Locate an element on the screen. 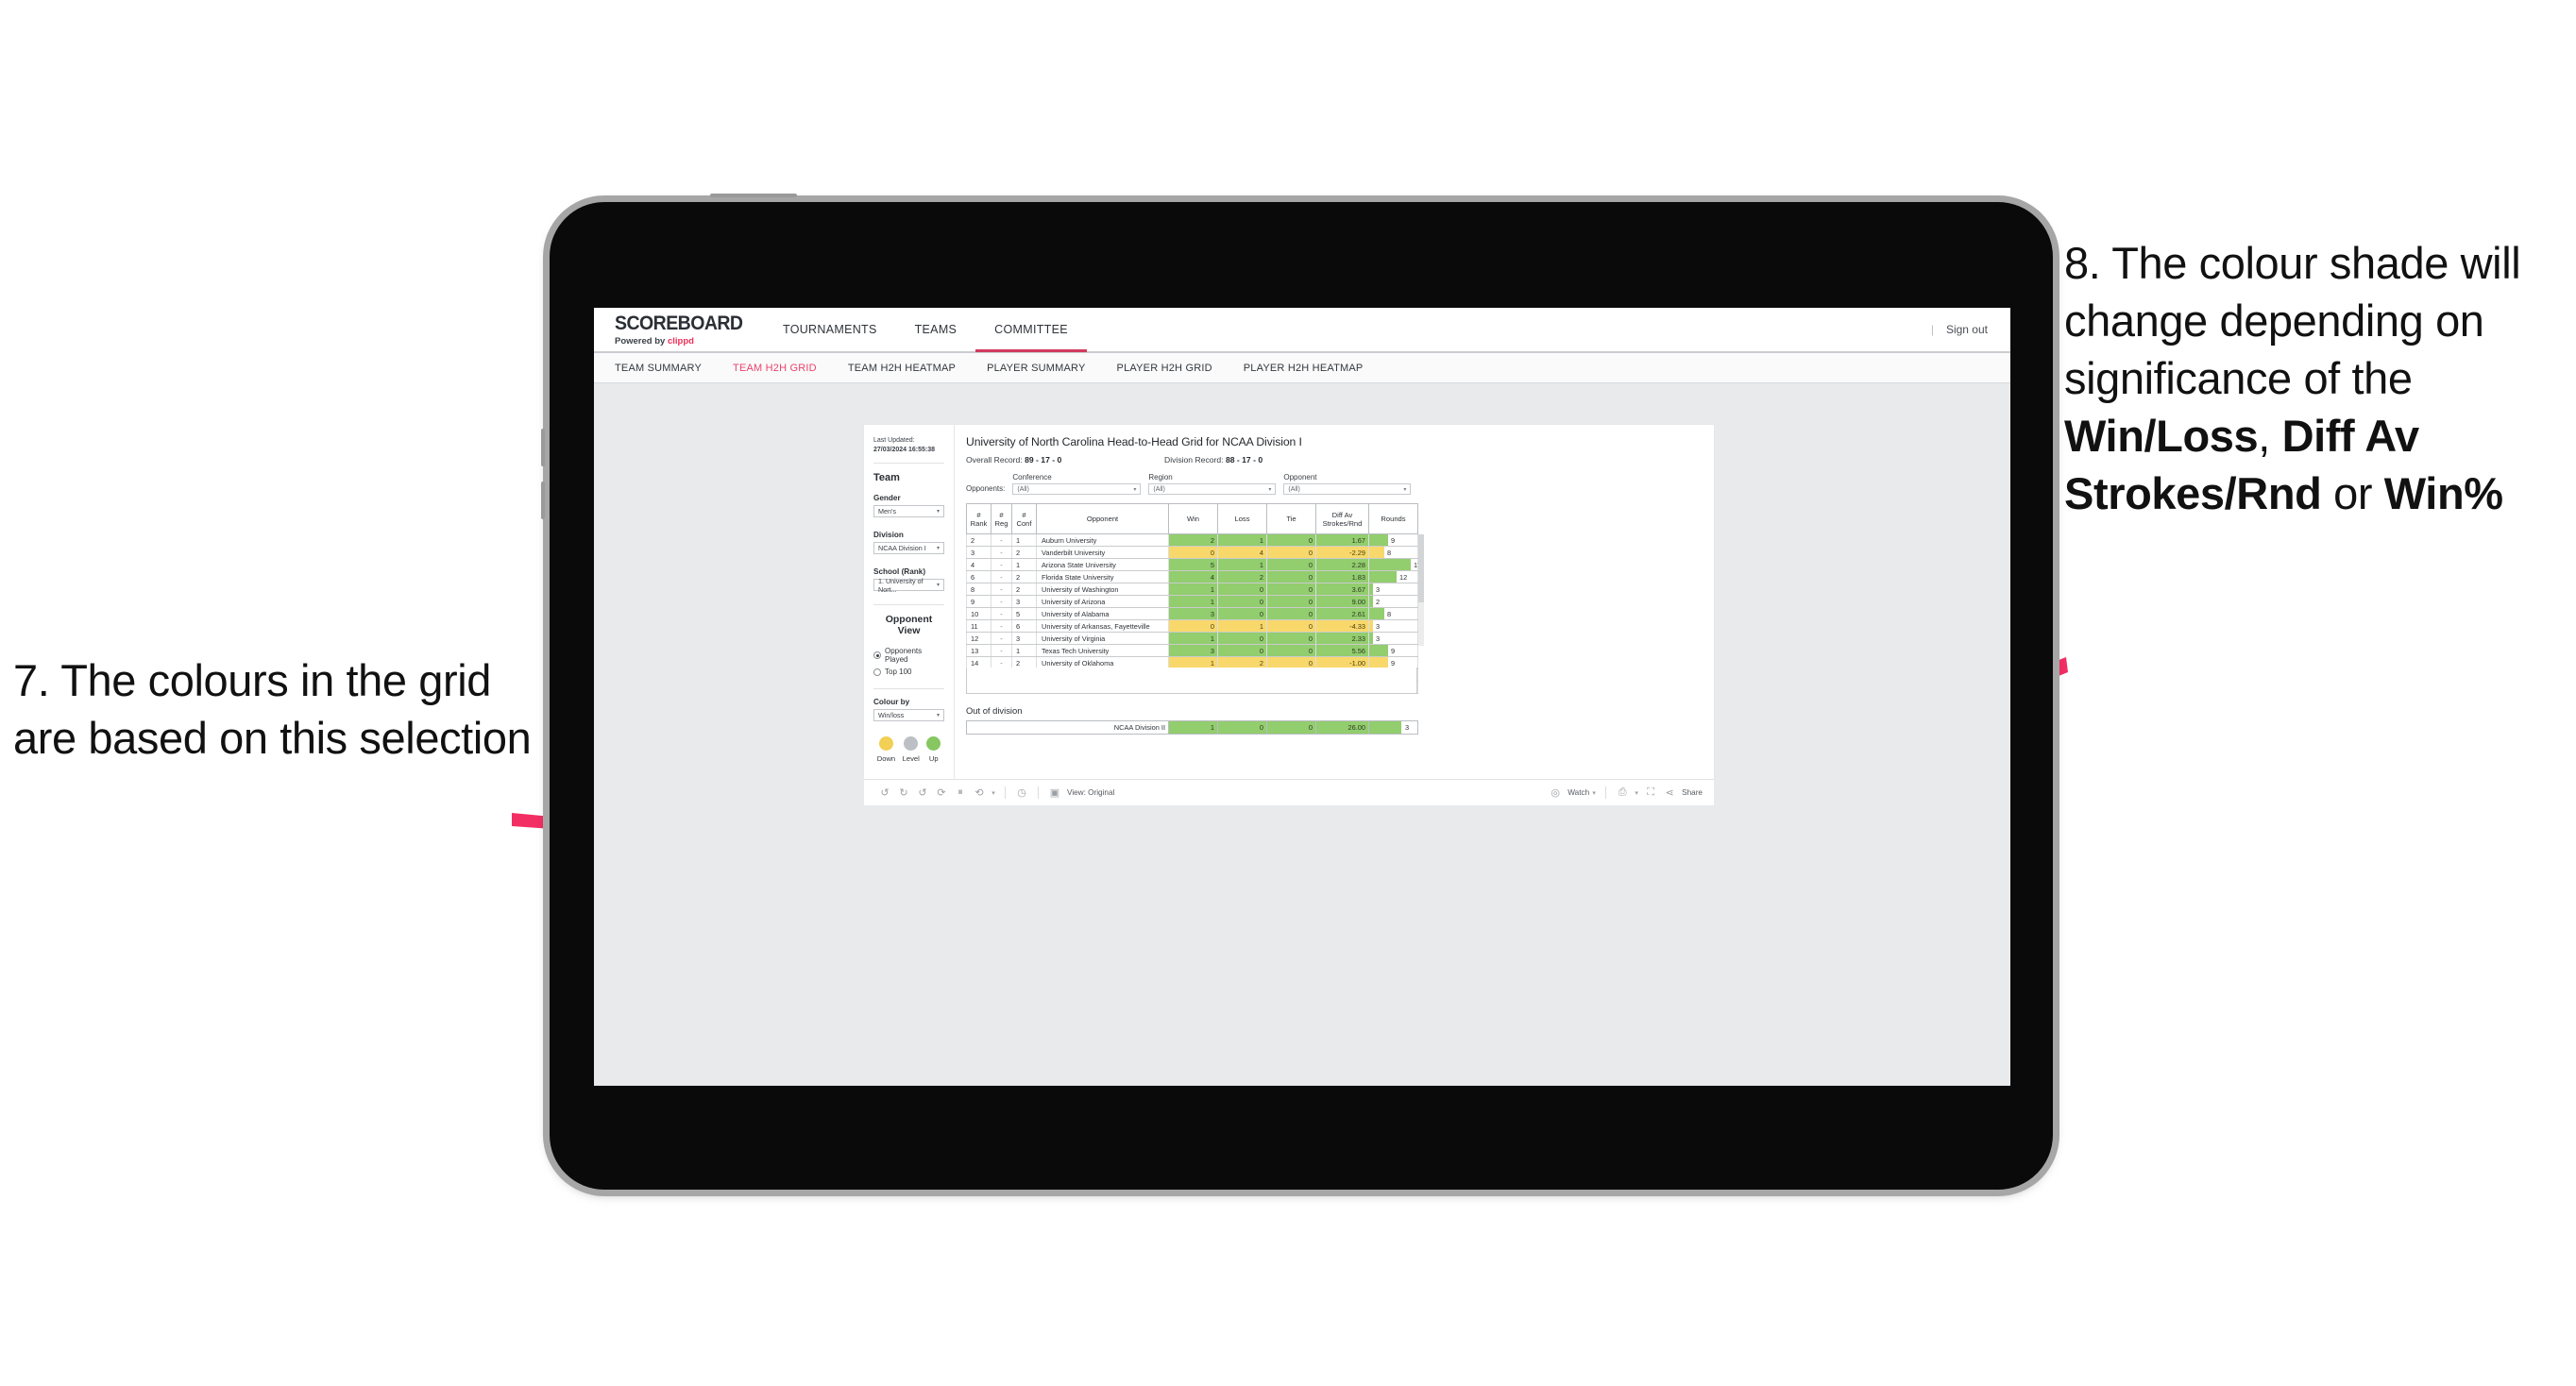 This screenshot has width=2576, height=1386. cell-opponent: Texas Tech University is located at coordinates (1102, 650).